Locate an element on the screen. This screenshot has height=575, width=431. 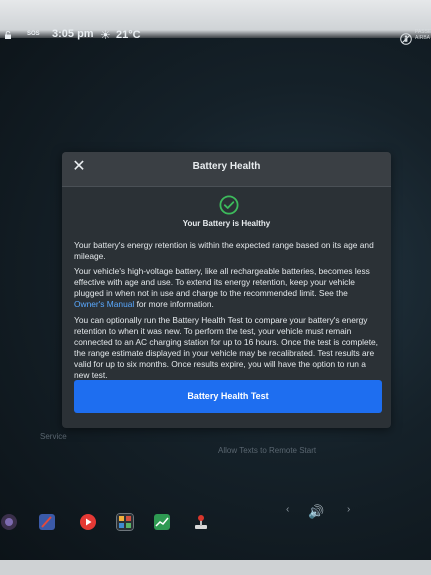
battery-care-text-end: for more information. is located at coordinates (174, 304).